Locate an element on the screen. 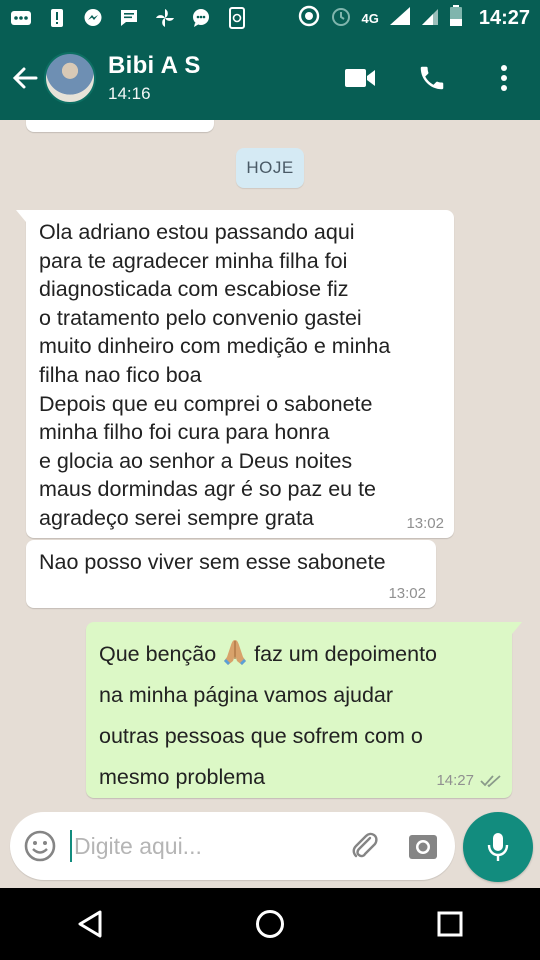 The width and height of the screenshot is (540, 960). phone-sync-icon is located at coordinates (237, 18).